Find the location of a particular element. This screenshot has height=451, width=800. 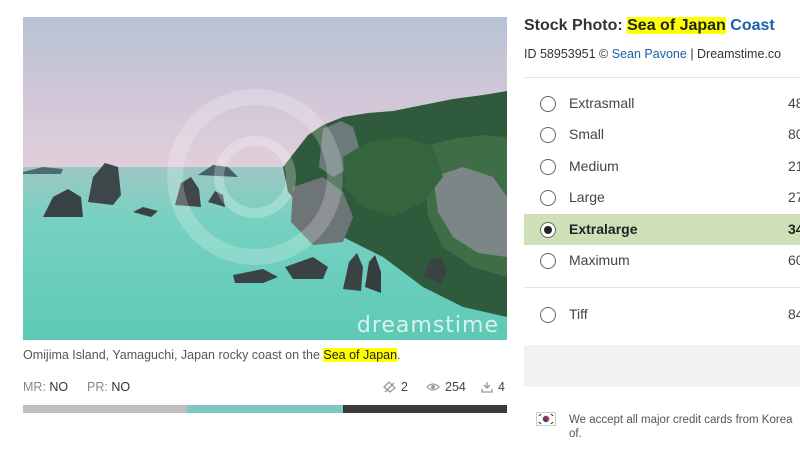

size-value: 80 is located at coordinates (794, 134).